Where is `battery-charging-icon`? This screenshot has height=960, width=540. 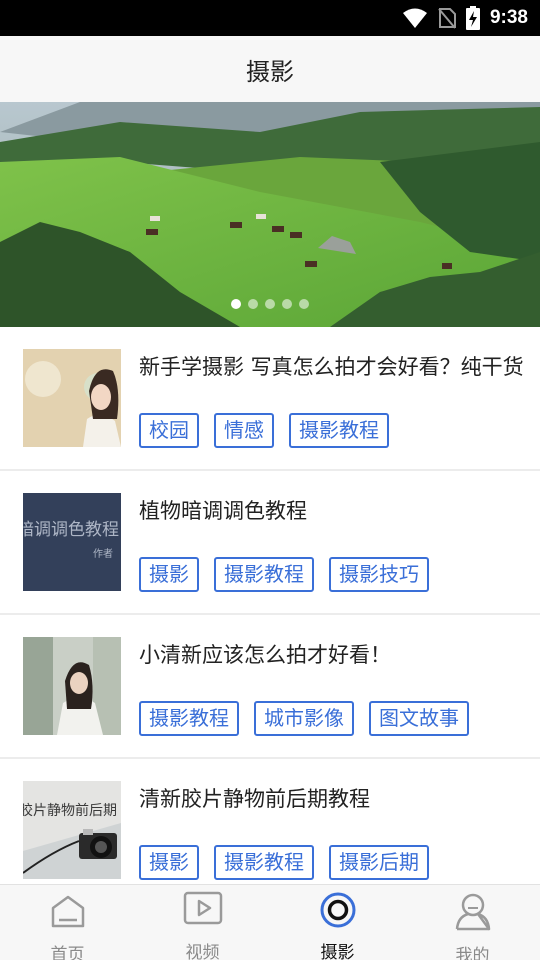 battery-charging-icon is located at coordinates (472, 18).